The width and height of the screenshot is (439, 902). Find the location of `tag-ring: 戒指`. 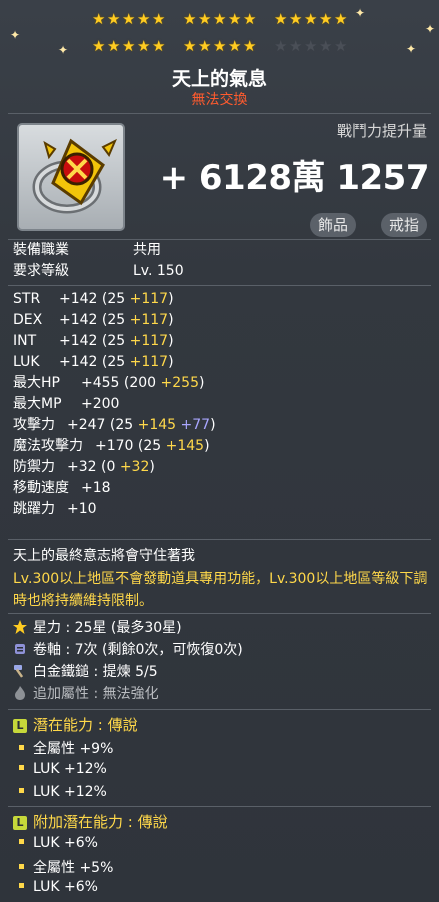

tag-ring: 戒指 is located at coordinates (403, 225).